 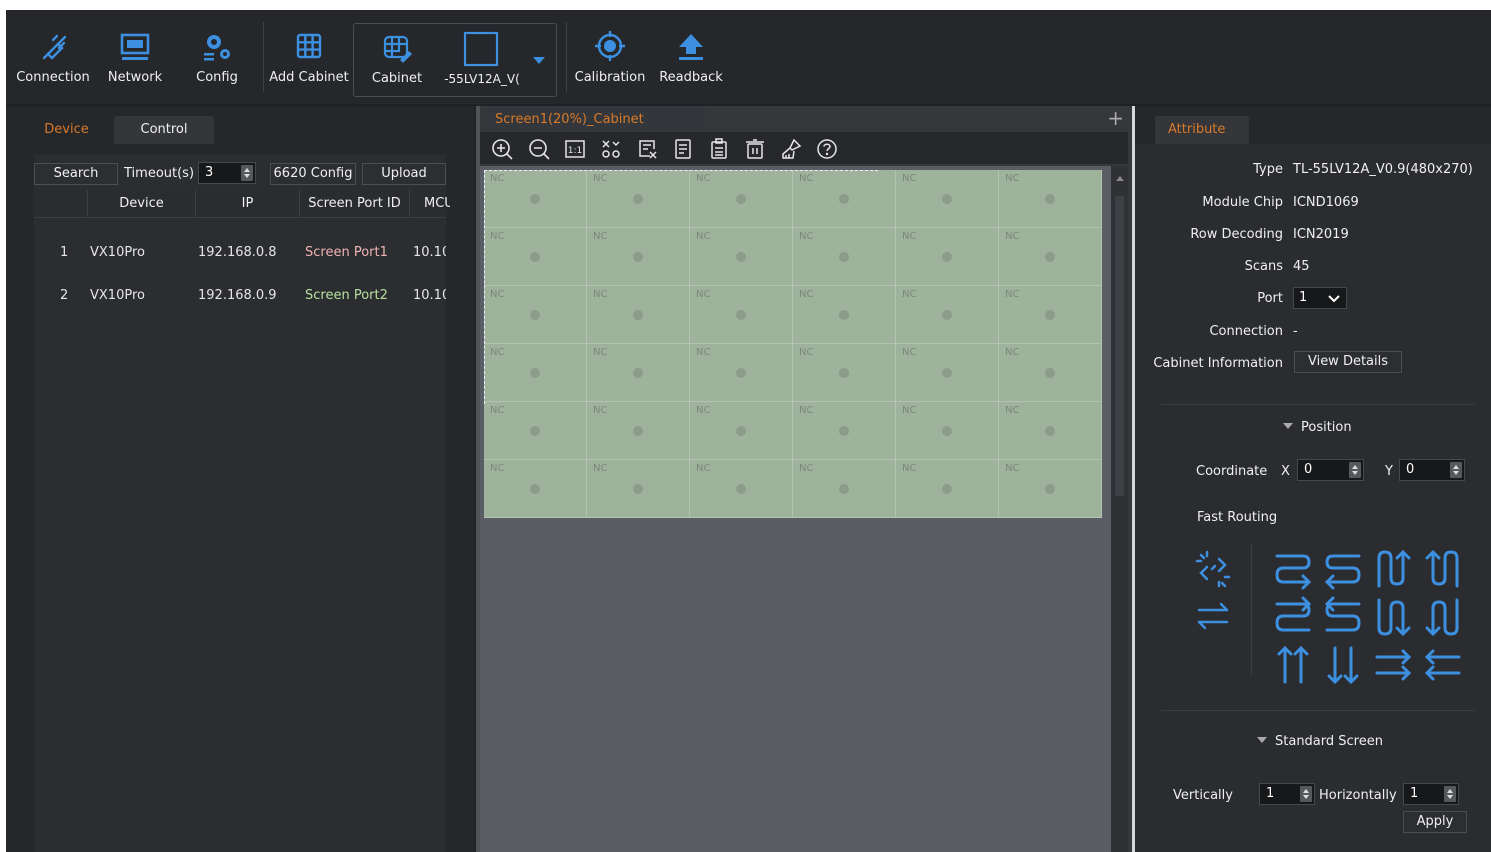 What do you see at coordinates (1393, 617) in the screenshot?
I see `route-snake-down-icon` at bounding box center [1393, 617].